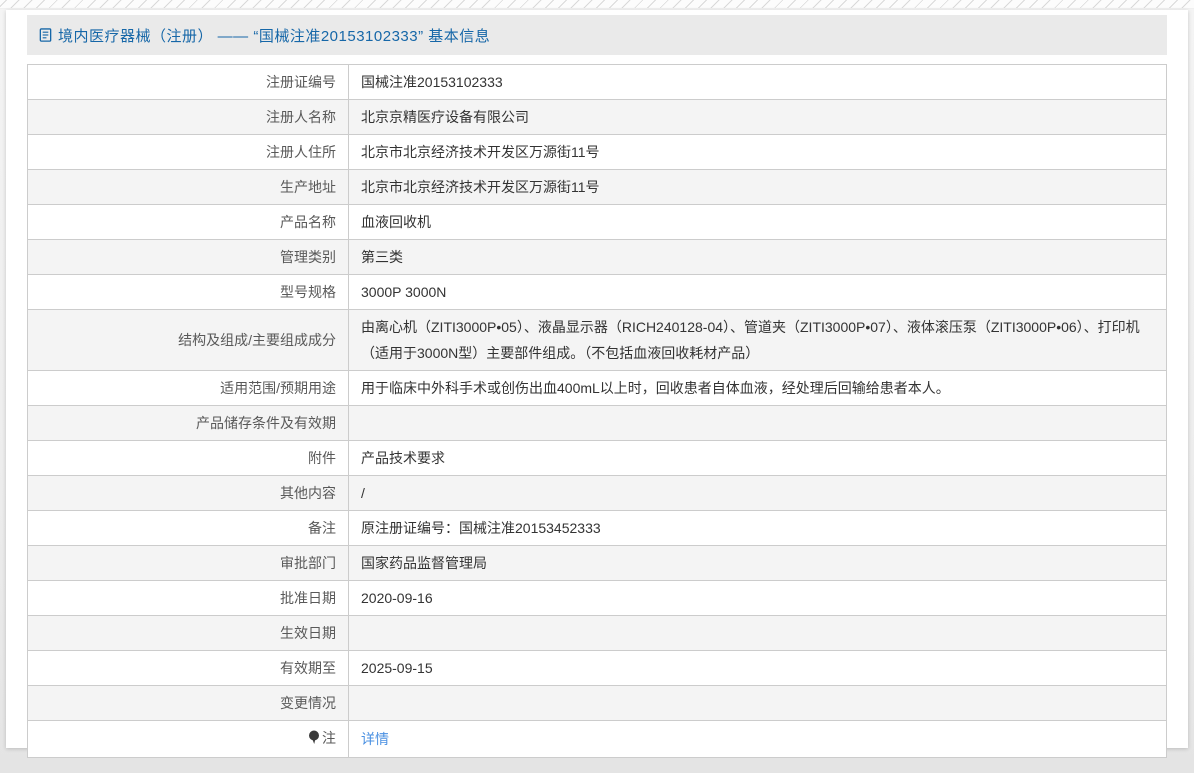 The width and height of the screenshot is (1194, 773). I want to click on row-label: 产品名称, so click(188, 222).